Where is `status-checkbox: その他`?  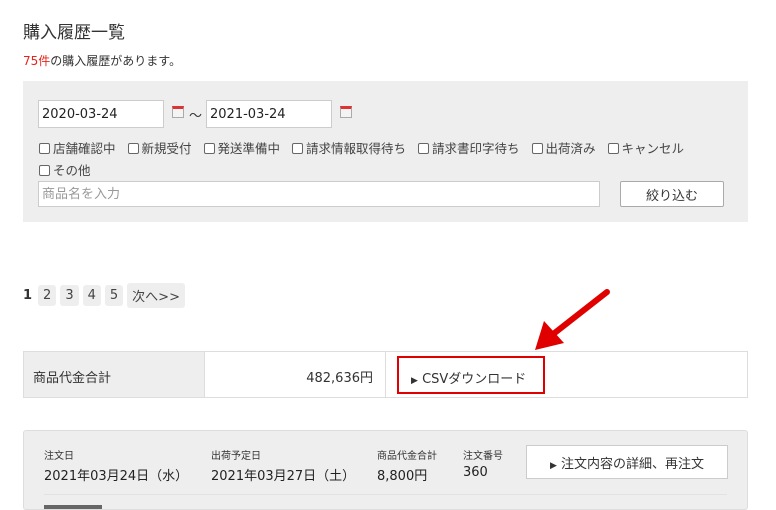 status-checkbox: その他 is located at coordinates (65, 170).